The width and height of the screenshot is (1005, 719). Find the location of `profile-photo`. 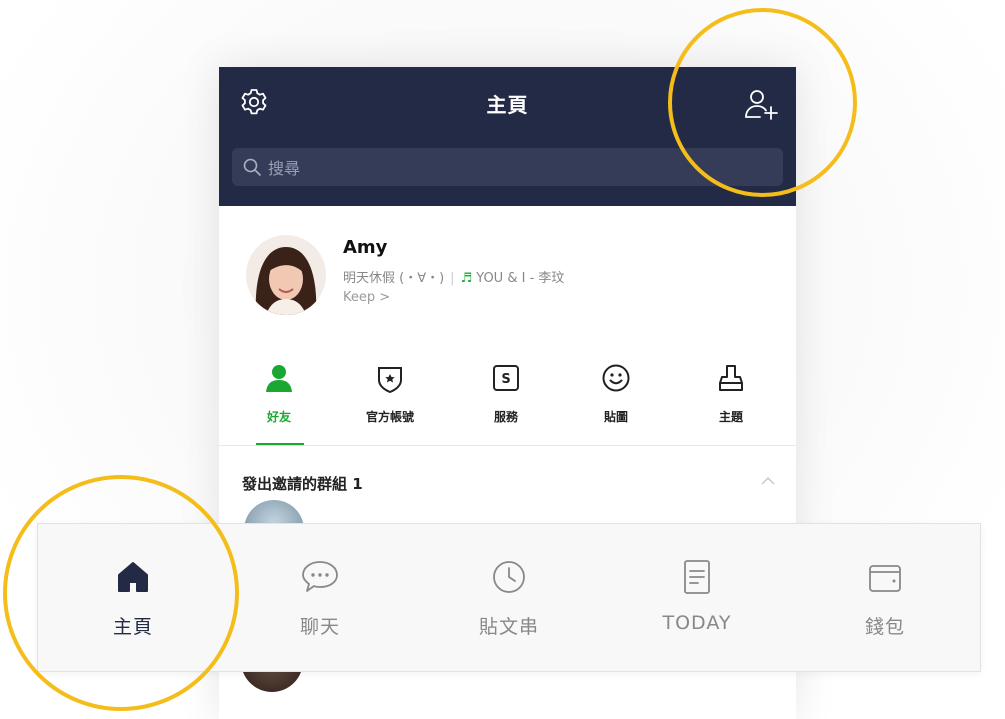

profile-photo is located at coordinates (286, 275).